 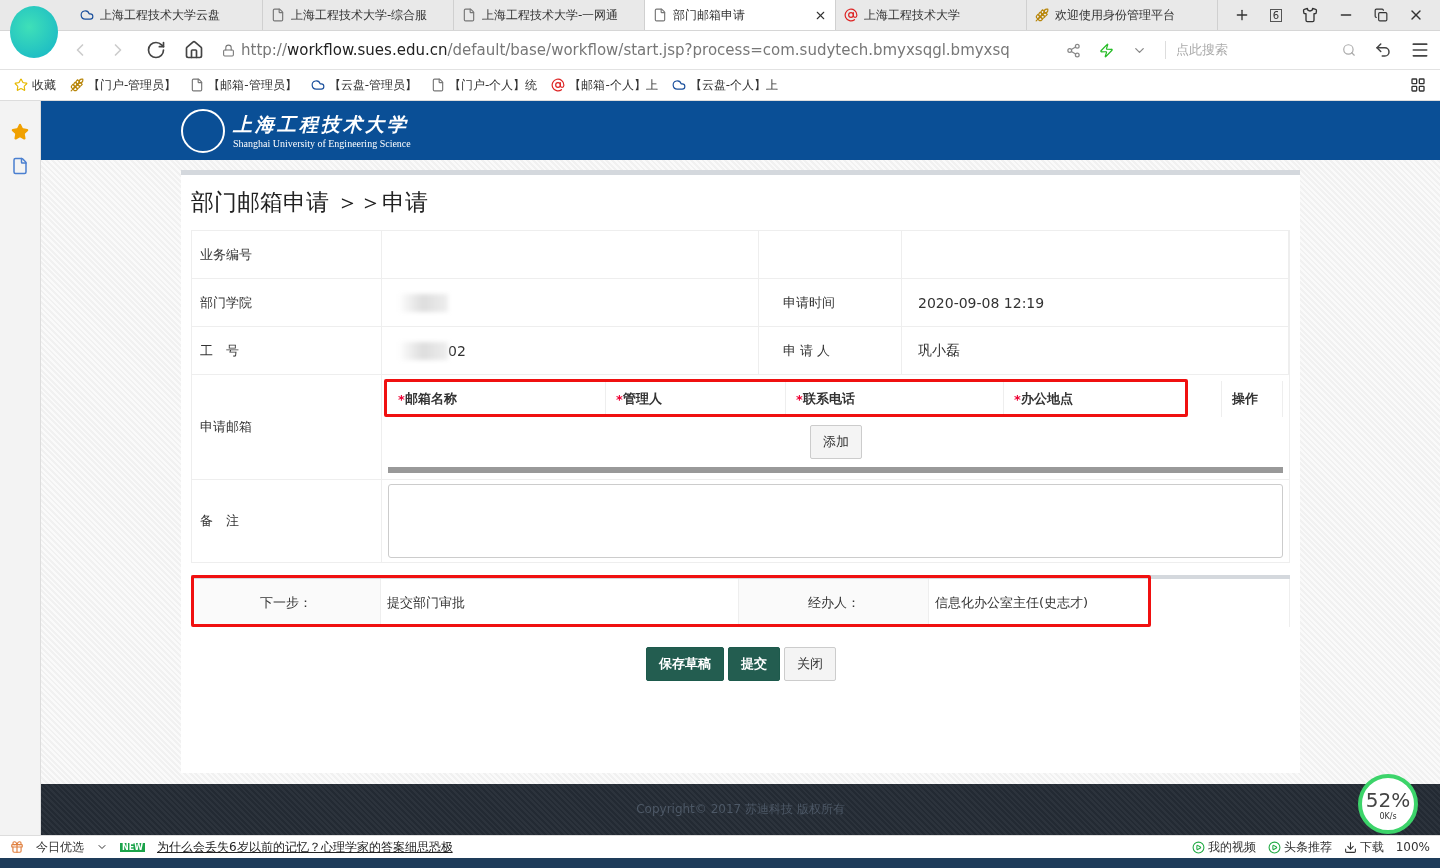 I want to click on browser-tab: 部门邮箱申请, so click(x=740, y=15).